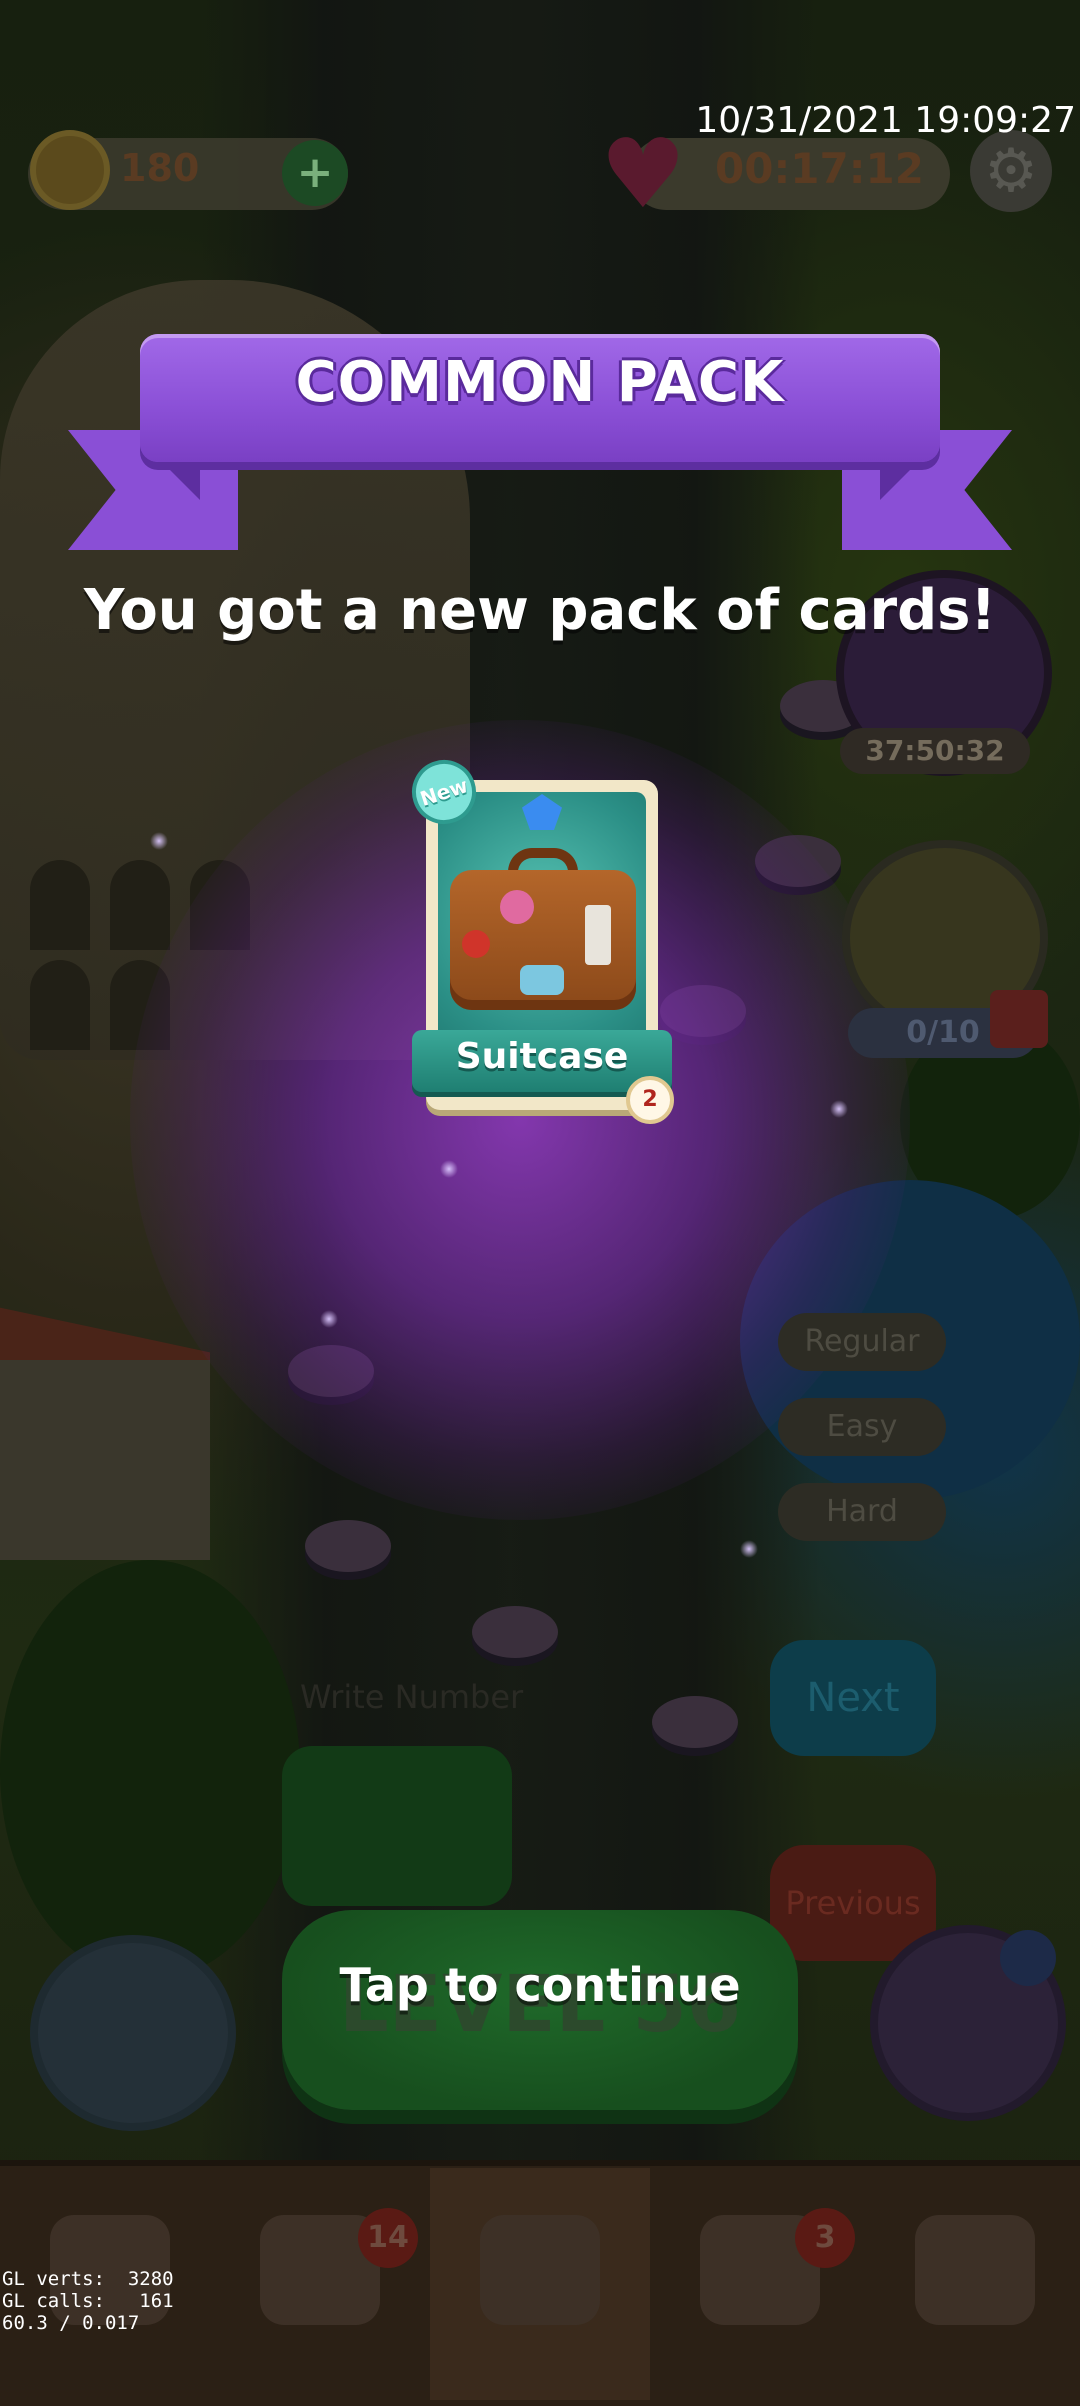 This screenshot has width=1080, height=2406. Describe the element at coordinates (825, 2238) in the screenshot. I see `friends-badge: 3` at that location.